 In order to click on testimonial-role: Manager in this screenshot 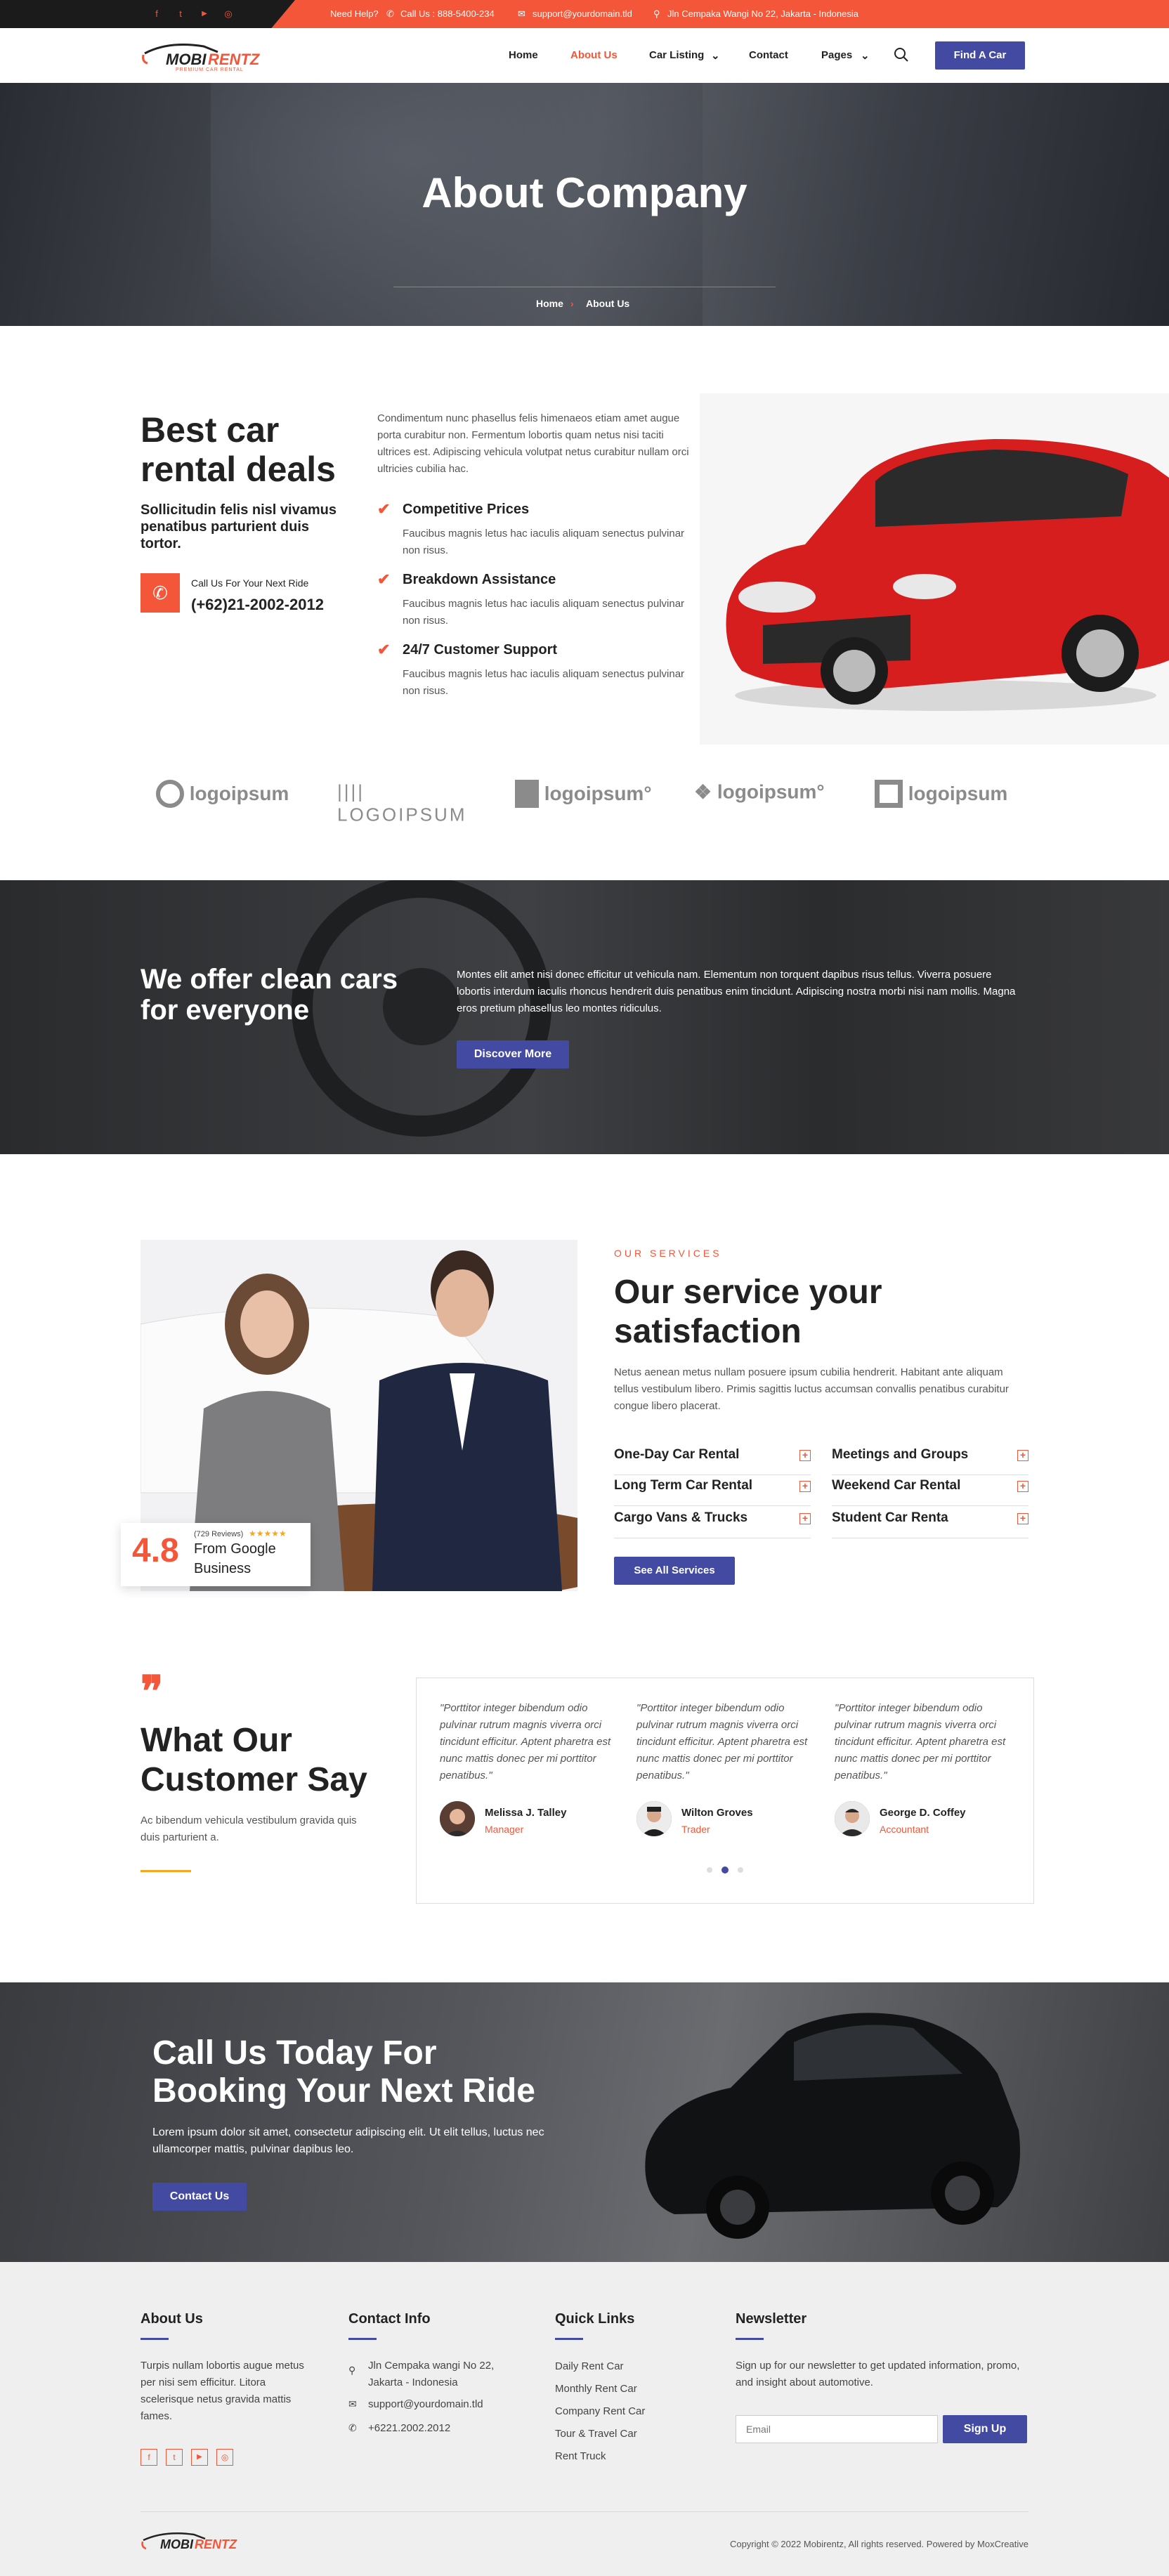, I will do `click(504, 1830)`.